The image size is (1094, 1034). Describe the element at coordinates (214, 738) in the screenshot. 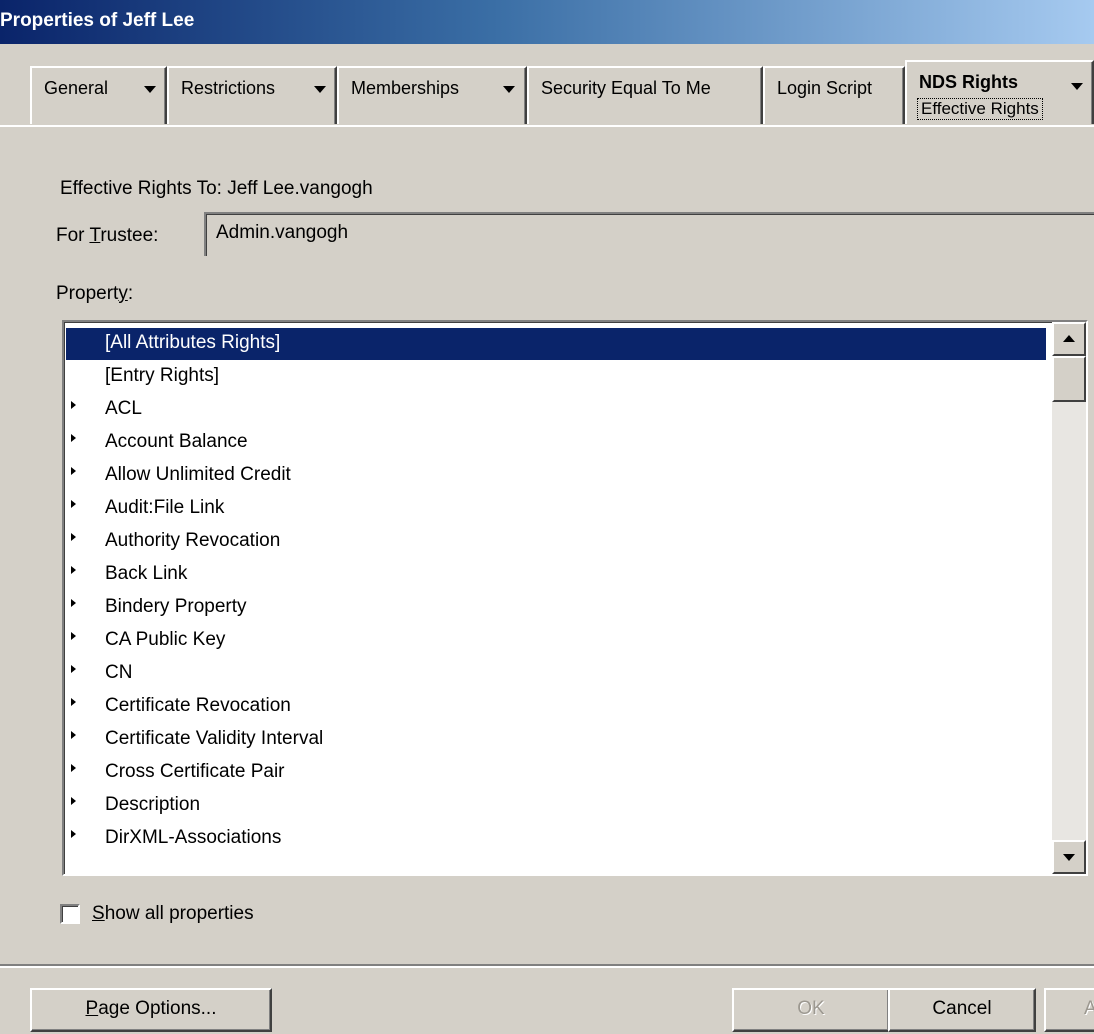

I see `list-item-label: Certificate Validity Interval` at that location.